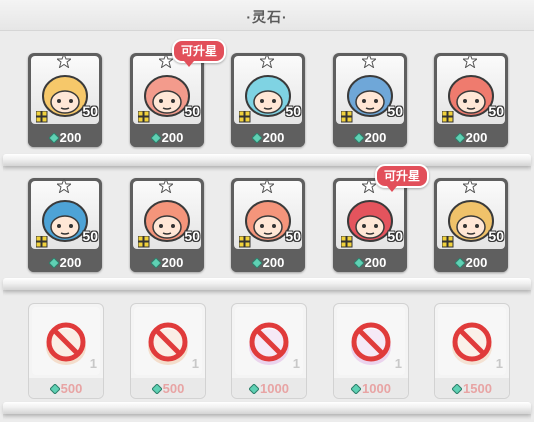  I want to click on price-value: 1000, so click(376, 388).